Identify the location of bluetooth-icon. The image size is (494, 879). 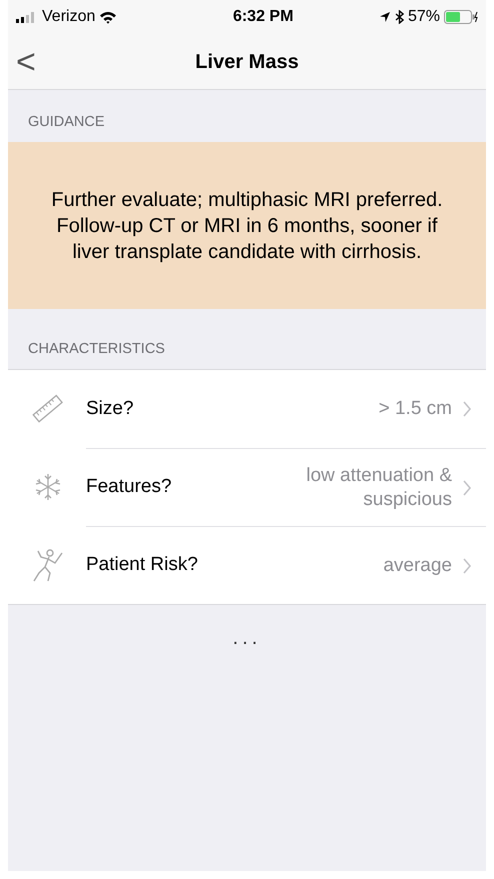
(399, 17).